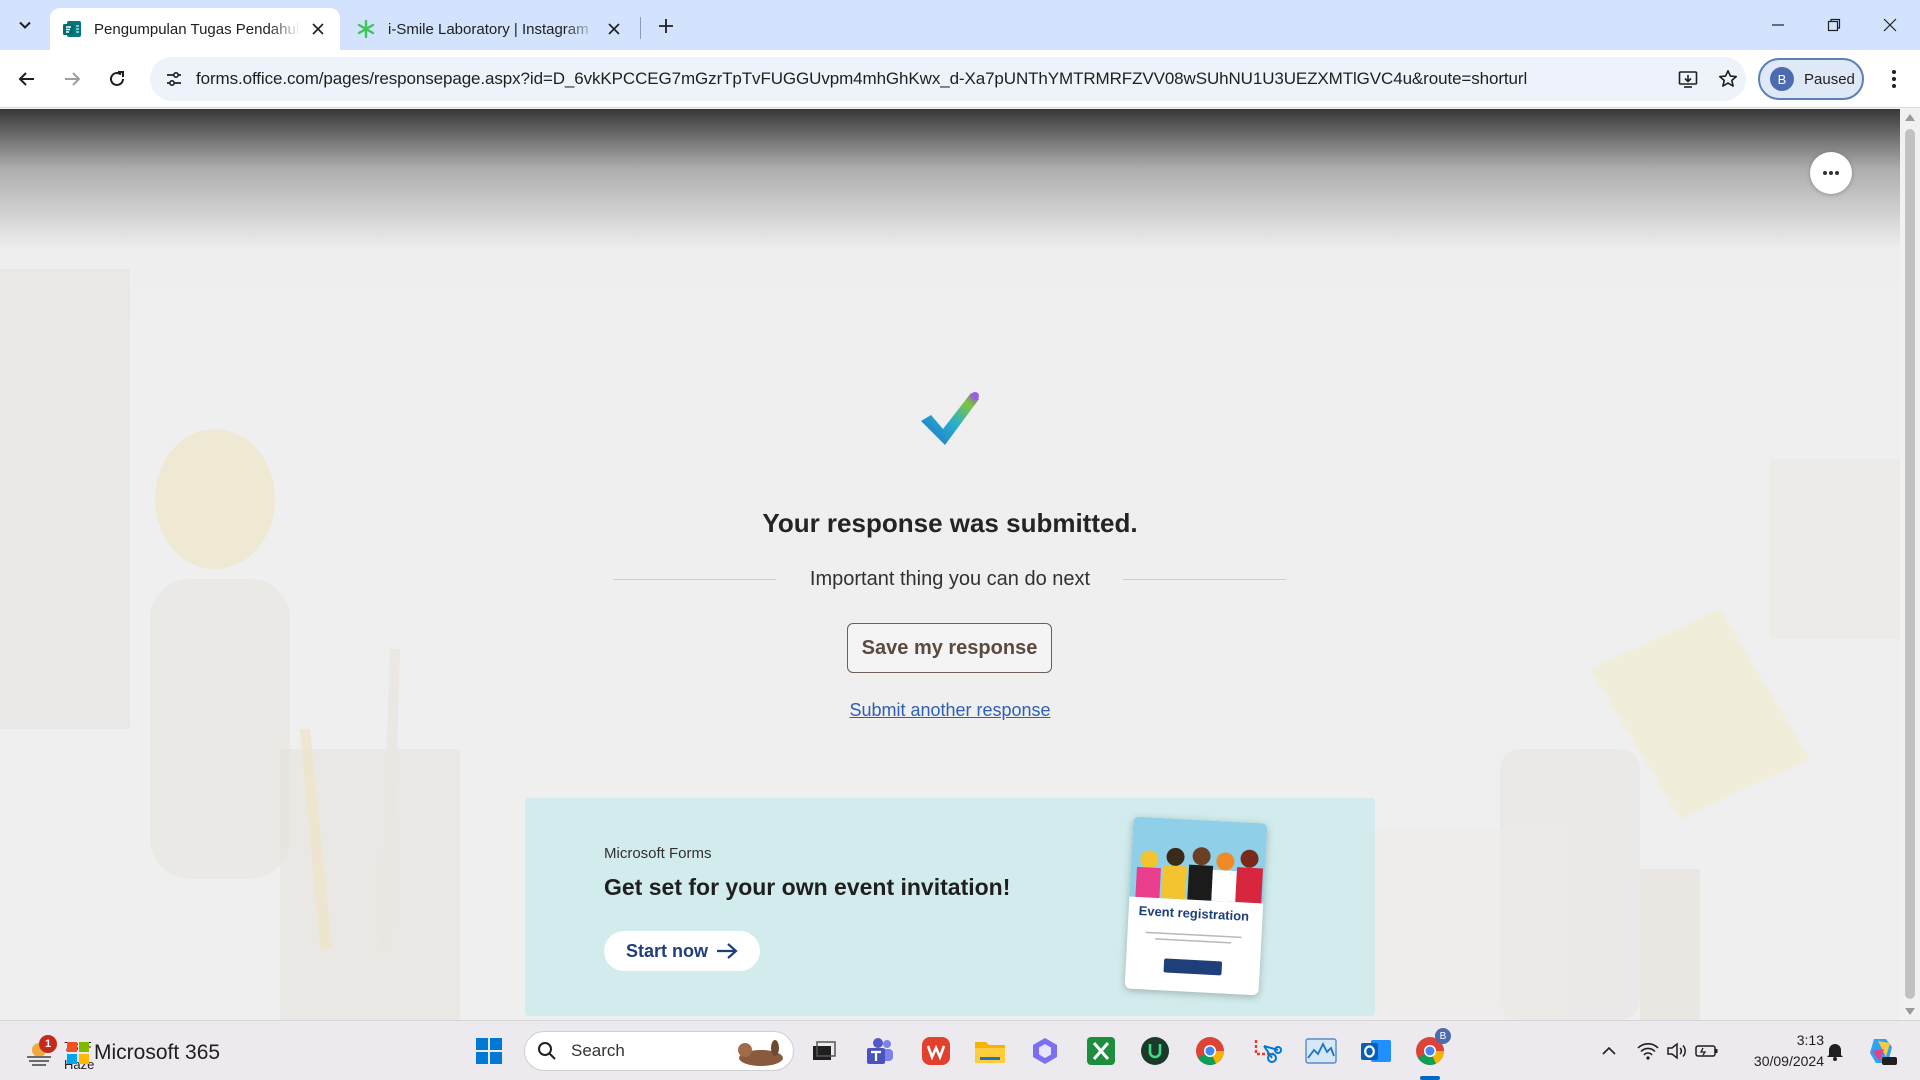  What do you see at coordinates (1101, 1051) in the screenshot?
I see `xbox-button` at bounding box center [1101, 1051].